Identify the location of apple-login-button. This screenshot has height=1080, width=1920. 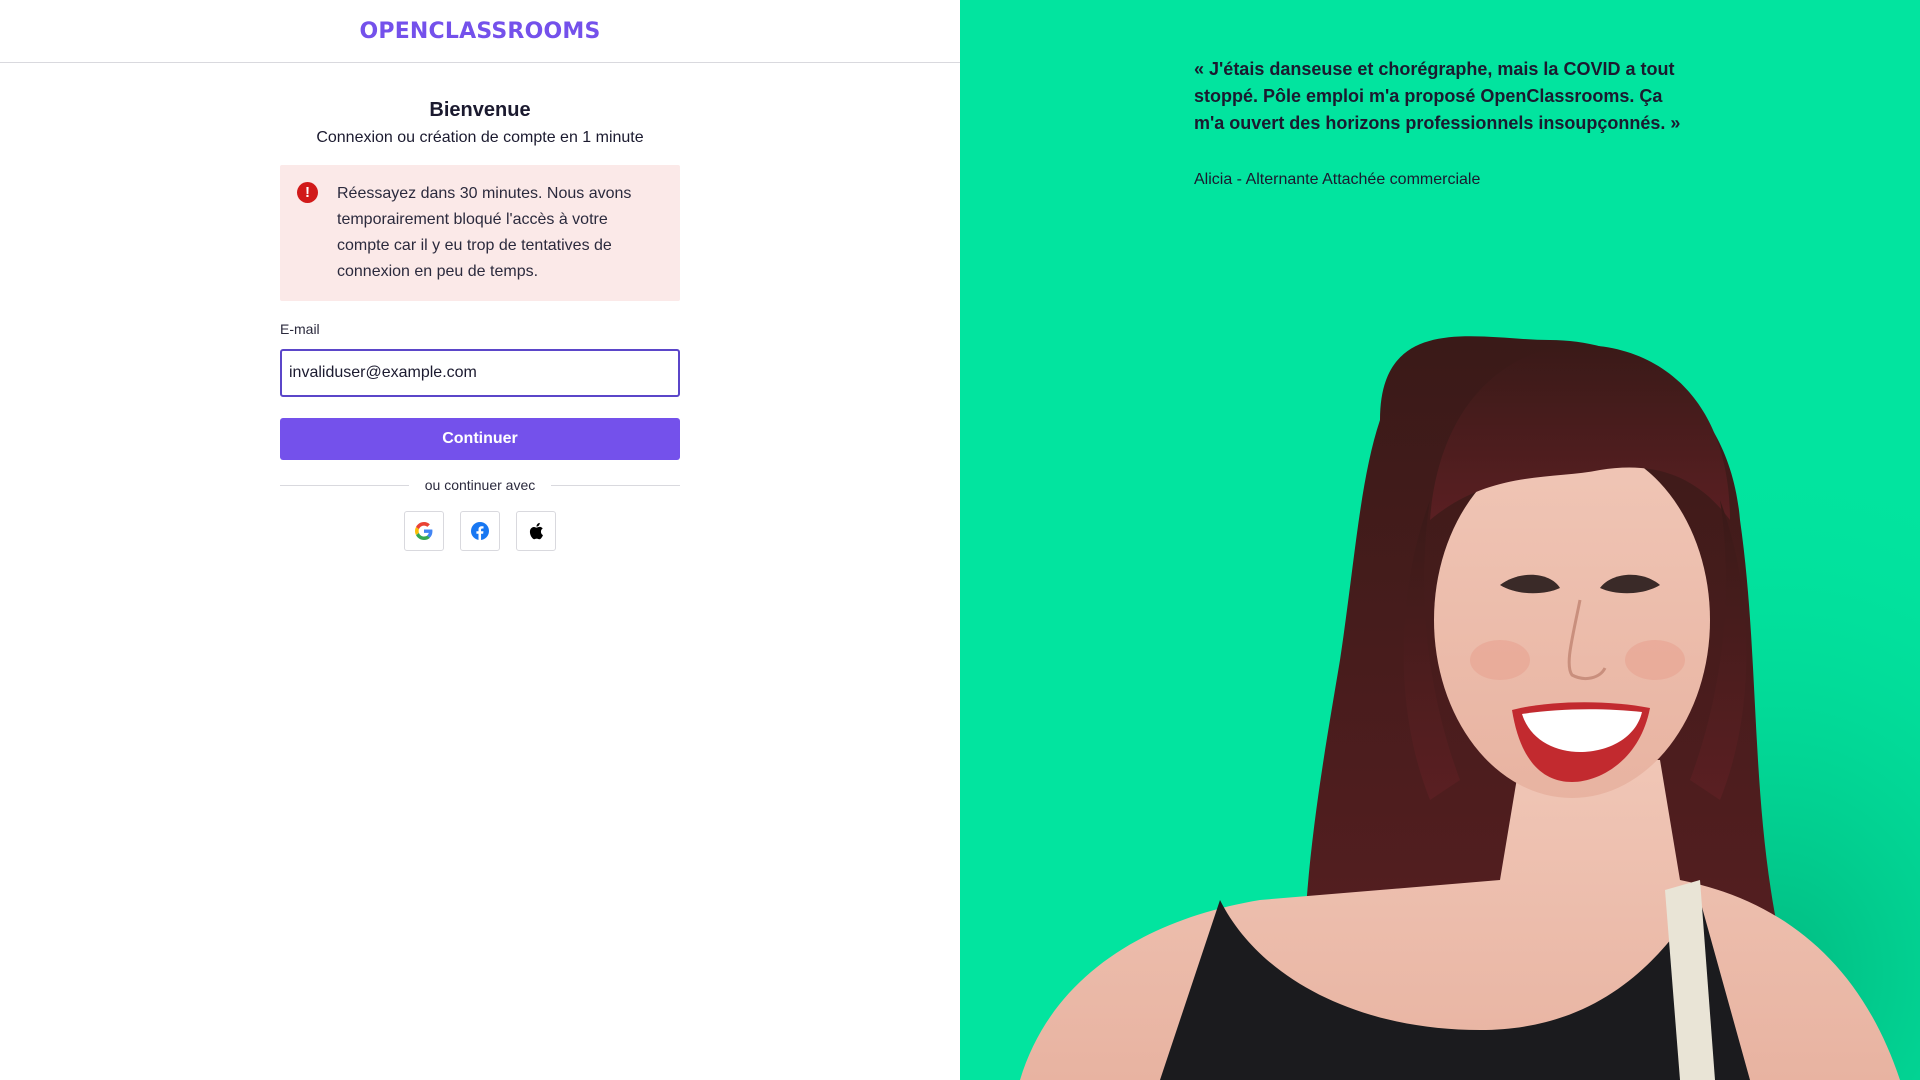
(536, 531).